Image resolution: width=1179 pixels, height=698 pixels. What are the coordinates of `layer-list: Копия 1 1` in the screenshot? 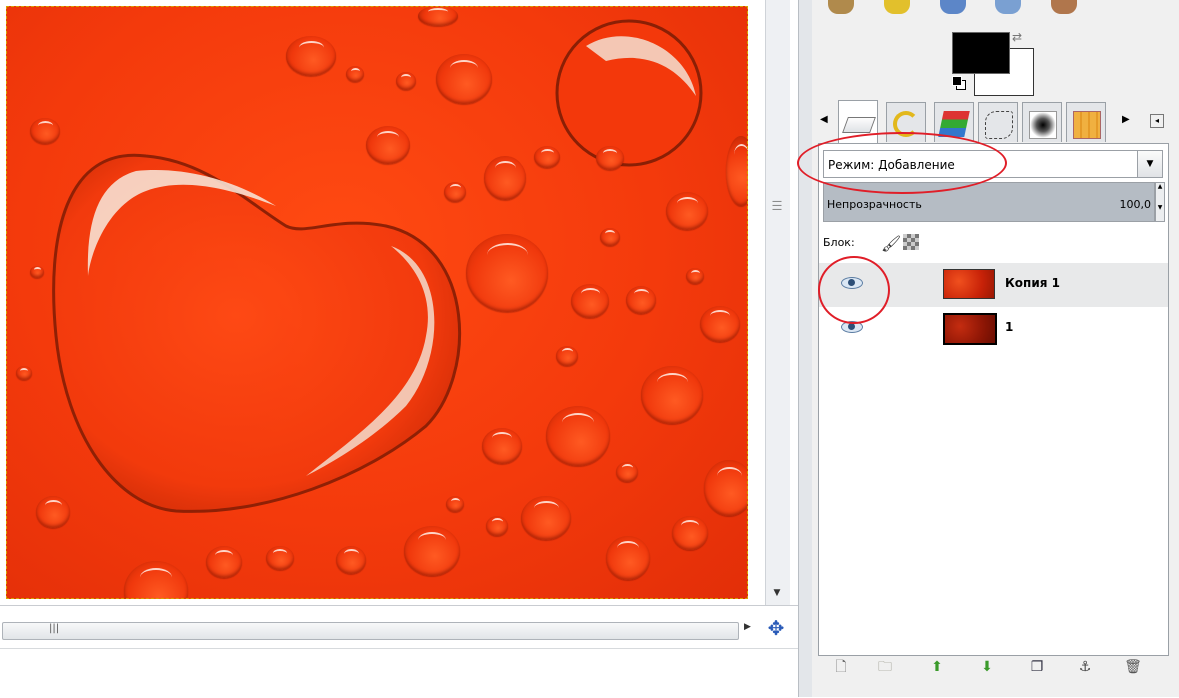 It's located at (993, 432).